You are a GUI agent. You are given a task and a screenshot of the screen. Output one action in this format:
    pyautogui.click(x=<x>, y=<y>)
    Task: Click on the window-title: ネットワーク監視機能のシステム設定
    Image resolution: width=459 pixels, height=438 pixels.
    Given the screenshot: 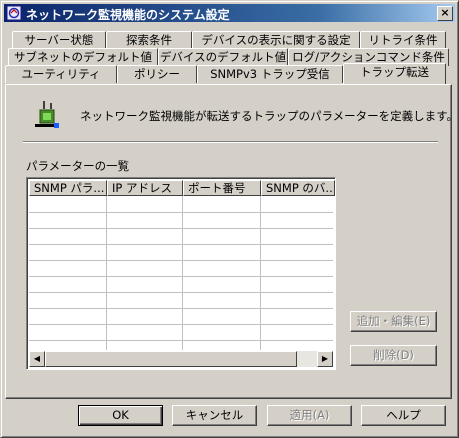 What is the action you would take?
    pyautogui.click(x=128, y=15)
    